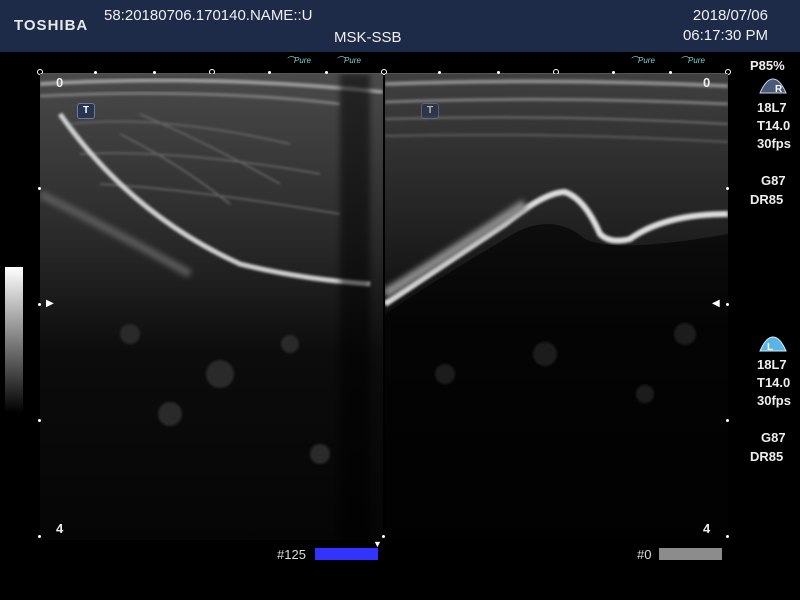 This screenshot has height=600, width=800. I want to click on params-panel-top: P85%, so click(767, 67).